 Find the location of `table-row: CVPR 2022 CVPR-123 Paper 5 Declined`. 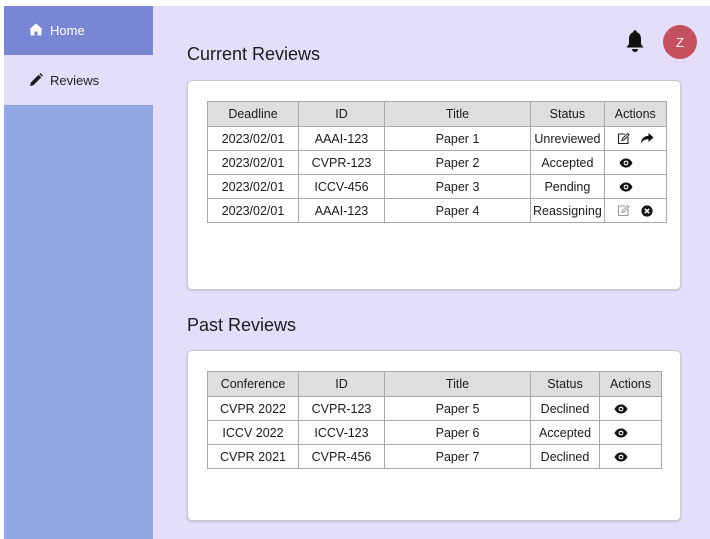

table-row: CVPR 2022 CVPR-123 Paper 5 Declined is located at coordinates (434, 408).